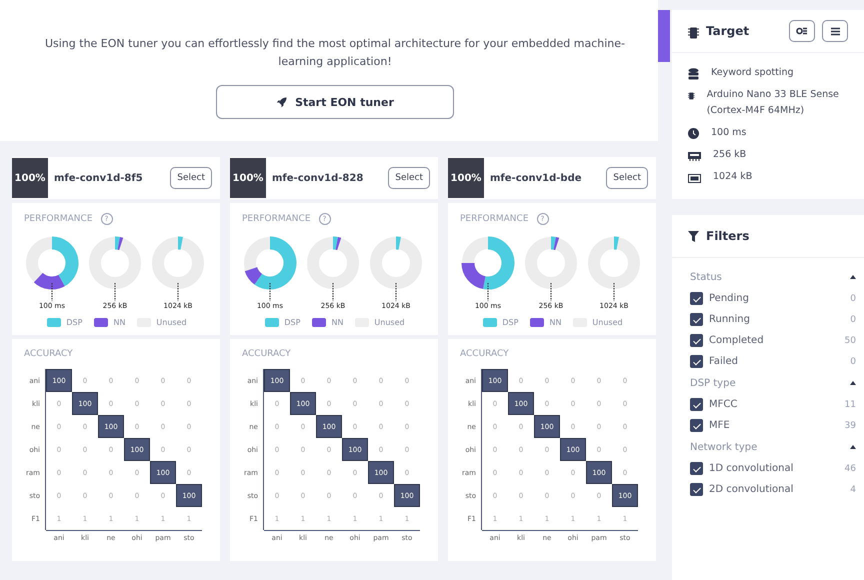 The width and height of the screenshot is (864, 580). What do you see at coordinates (536, 178) in the screenshot?
I see `model-name: mfe-conv1d-bde` at bounding box center [536, 178].